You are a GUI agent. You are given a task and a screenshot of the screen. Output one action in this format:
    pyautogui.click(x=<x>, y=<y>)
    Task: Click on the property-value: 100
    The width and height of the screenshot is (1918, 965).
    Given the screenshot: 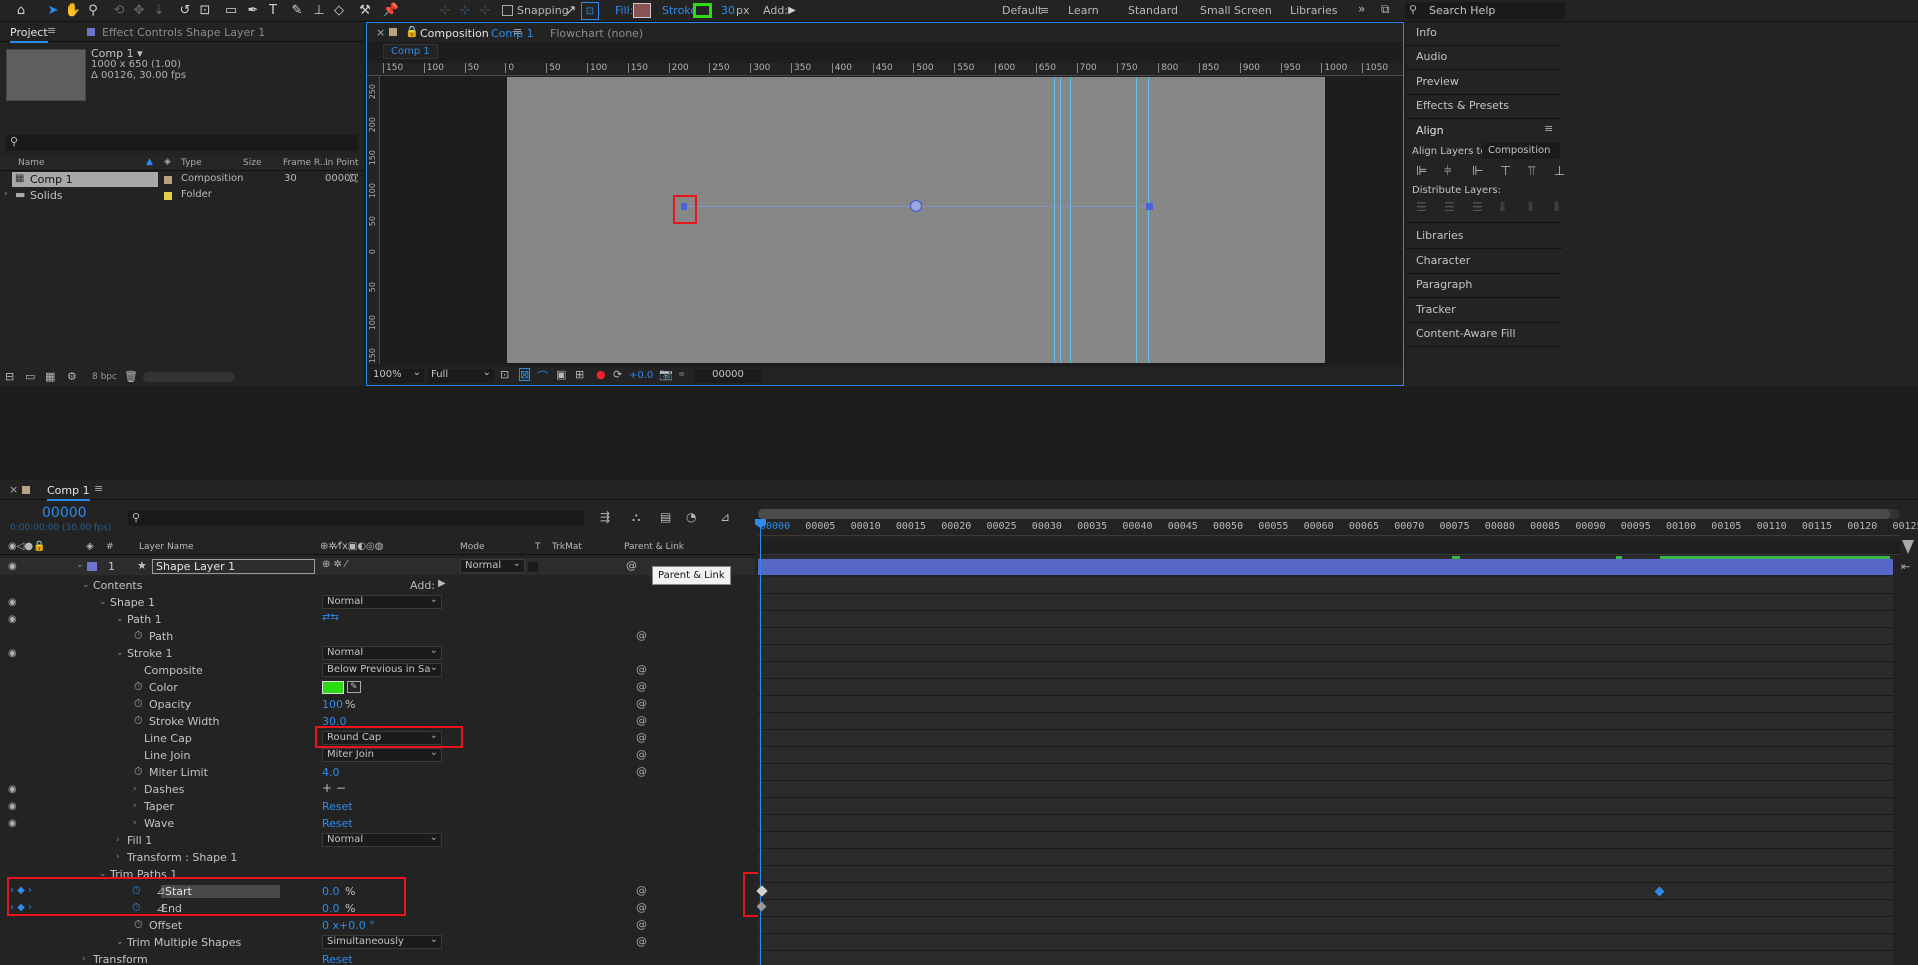 What is the action you would take?
    pyautogui.click(x=332, y=704)
    